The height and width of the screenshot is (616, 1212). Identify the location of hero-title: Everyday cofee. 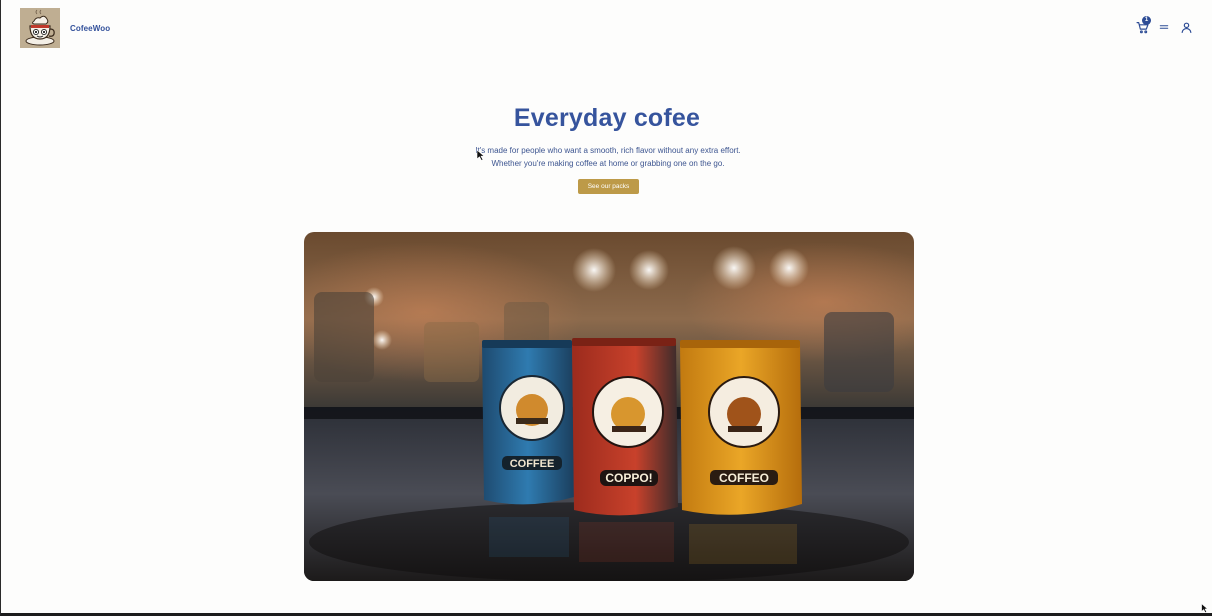
(607, 118).